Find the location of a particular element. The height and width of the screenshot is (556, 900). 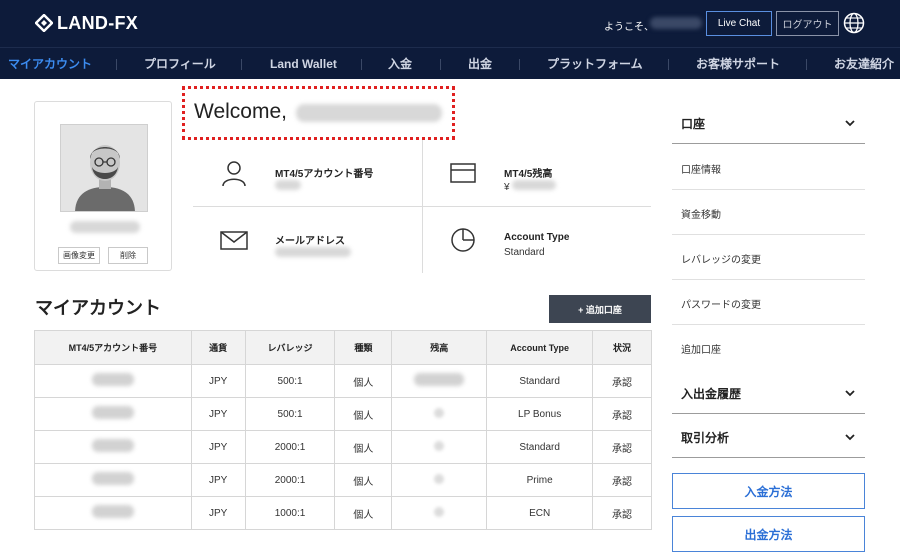

nav-profile: プロフィール is located at coordinates (180, 64).